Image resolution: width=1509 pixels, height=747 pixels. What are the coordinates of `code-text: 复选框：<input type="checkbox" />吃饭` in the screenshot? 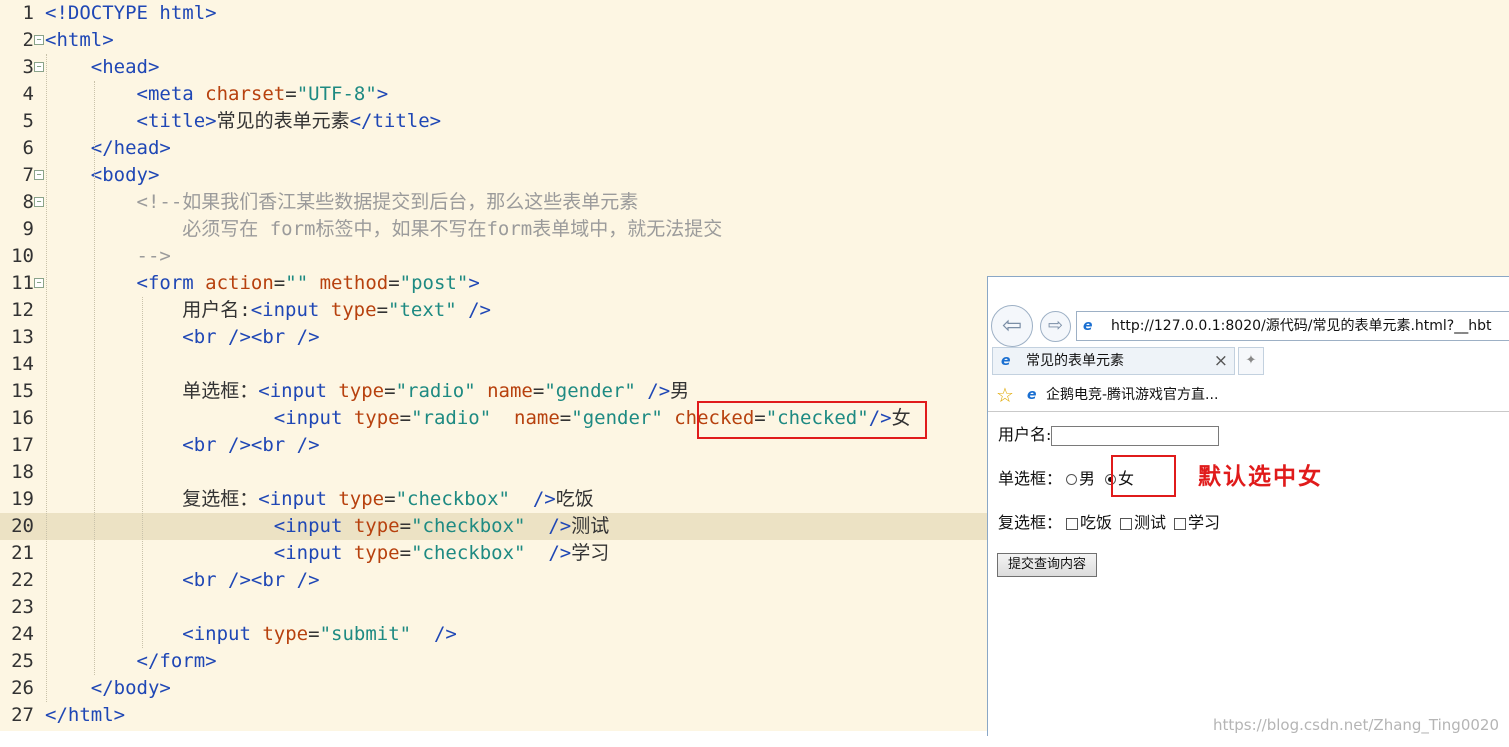 It's located at (319, 499).